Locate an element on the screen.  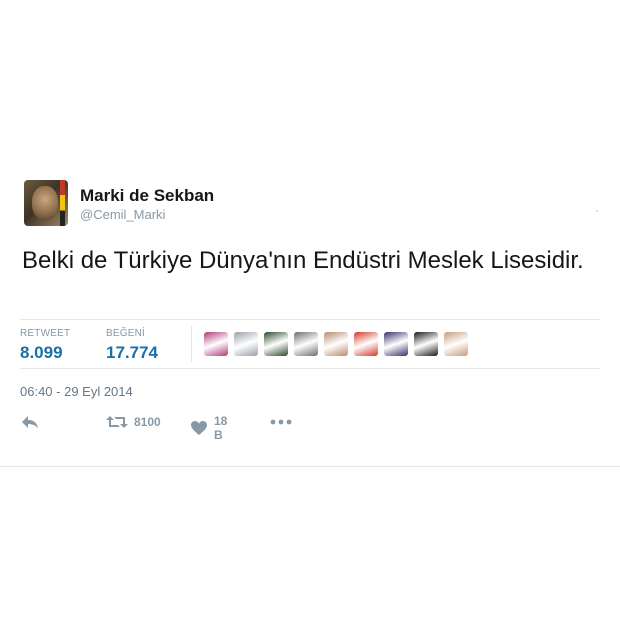
user-name: Marki de Sekban is located at coordinates (147, 196).